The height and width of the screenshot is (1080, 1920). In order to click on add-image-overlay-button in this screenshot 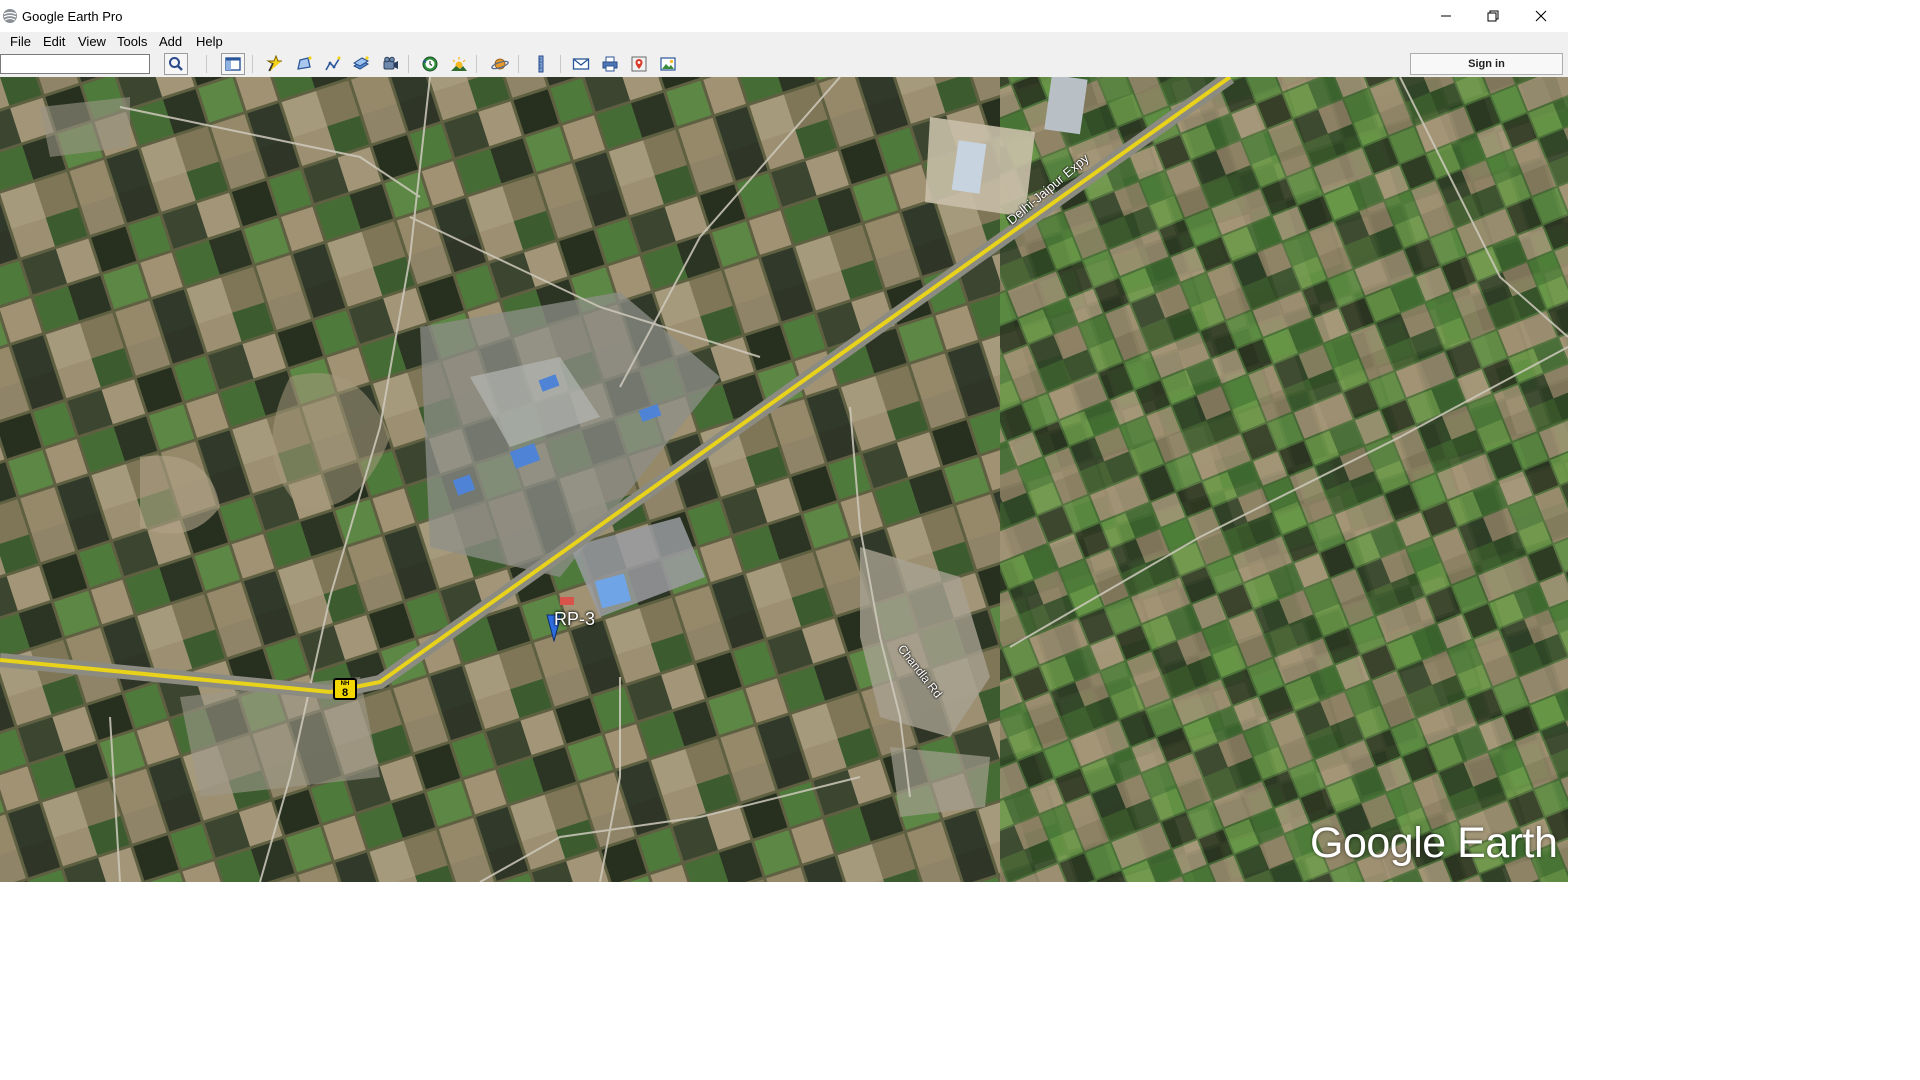, I will do `click(361, 64)`.